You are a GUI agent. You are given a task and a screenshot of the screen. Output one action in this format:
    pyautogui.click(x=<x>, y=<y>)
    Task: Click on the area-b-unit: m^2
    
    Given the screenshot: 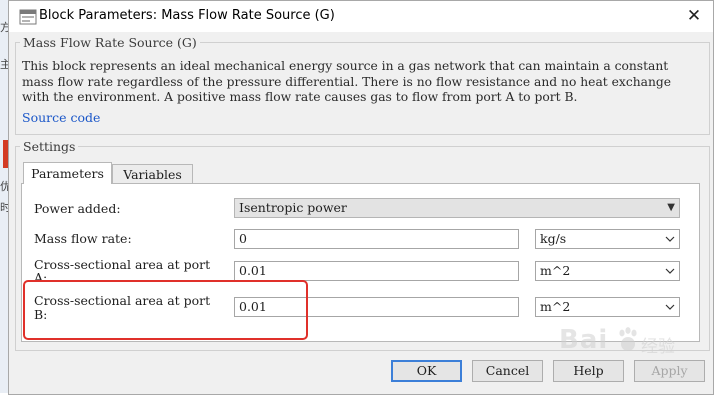 What is the action you would take?
    pyautogui.click(x=555, y=306)
    